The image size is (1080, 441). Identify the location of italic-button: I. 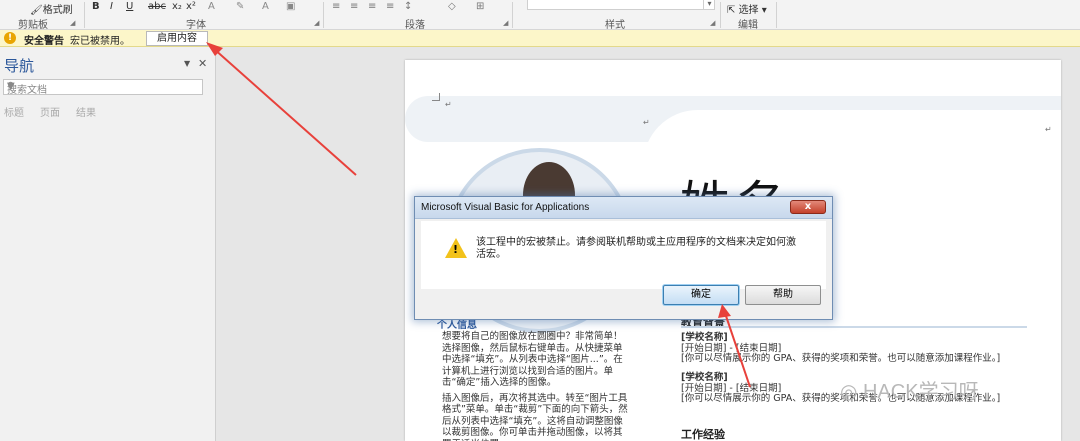
(111, 6).